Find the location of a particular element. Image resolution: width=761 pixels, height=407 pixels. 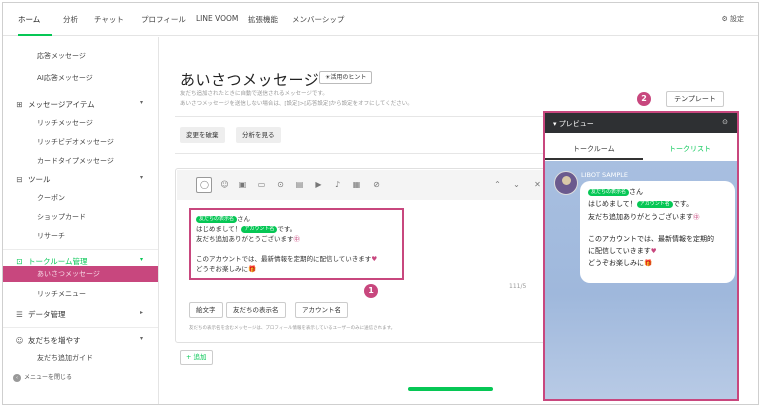

thanks-text: 友だち追加ありがとうございます is located at coordinates (245, 239).